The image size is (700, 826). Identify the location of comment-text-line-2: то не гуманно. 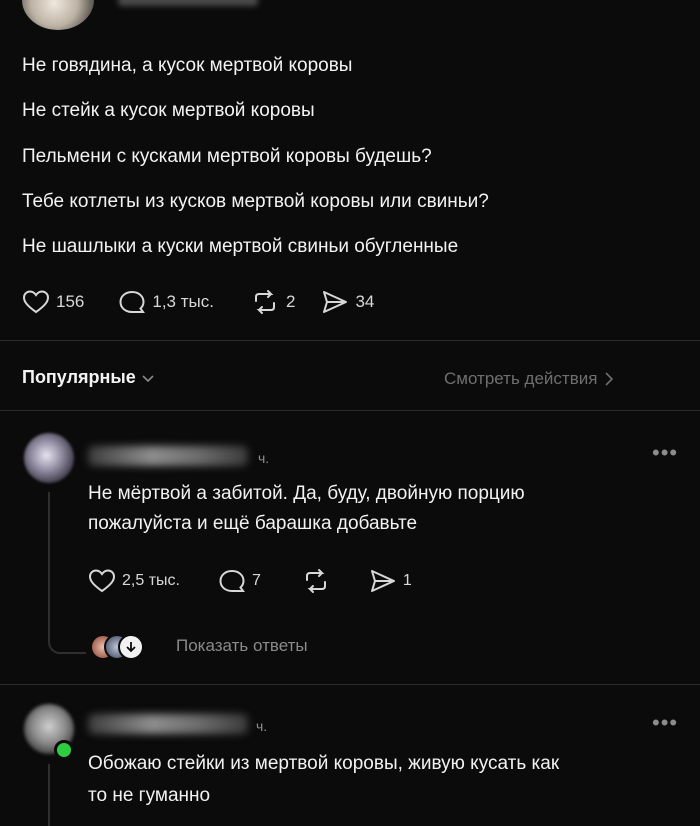
(149, 795).